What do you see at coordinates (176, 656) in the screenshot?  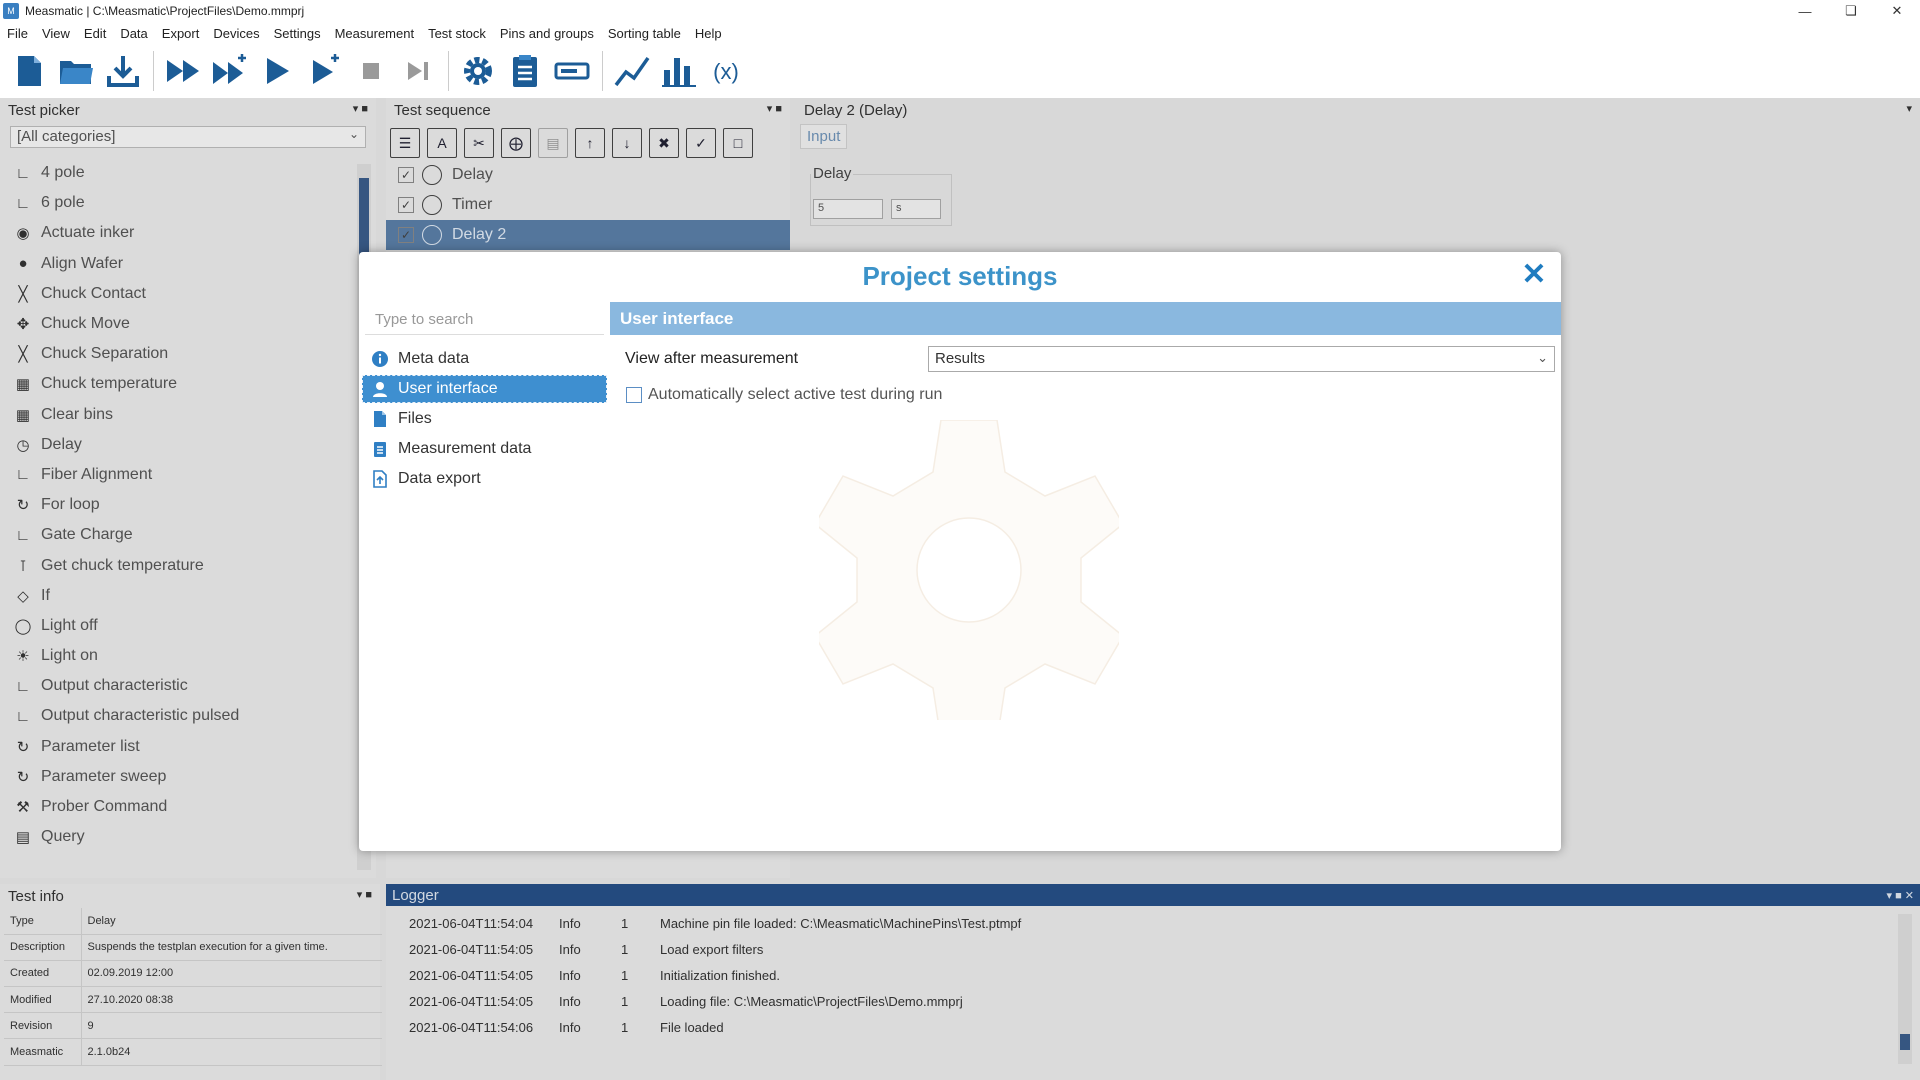 I see `list-item: ☀ Light on` at bounding box center [176, 656].